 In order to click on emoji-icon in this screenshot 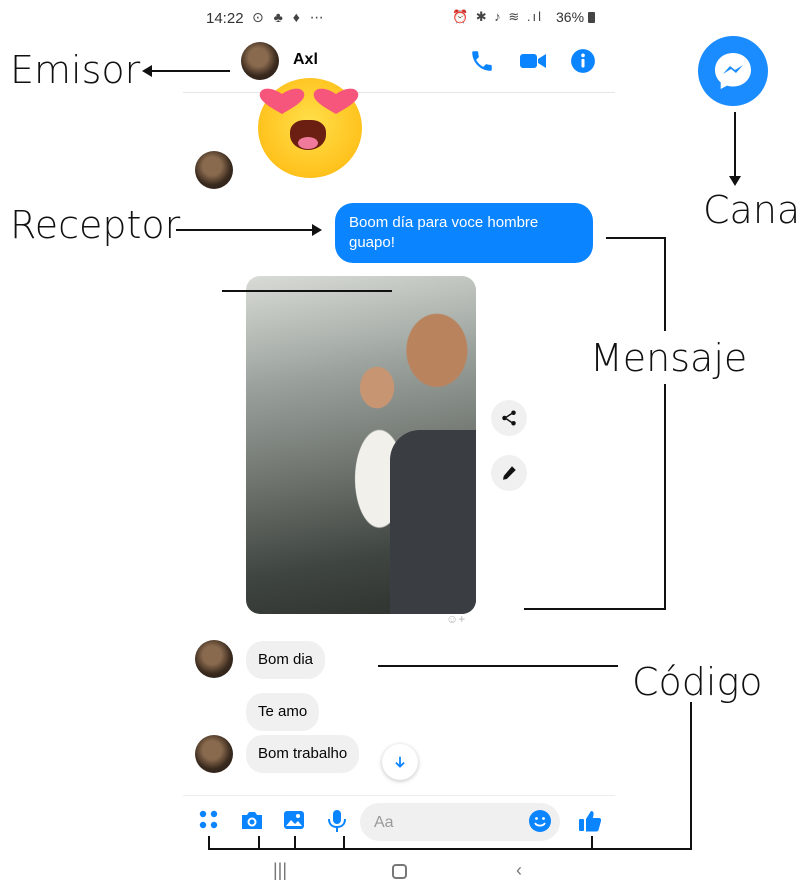, I will do `click(540, 823)`.